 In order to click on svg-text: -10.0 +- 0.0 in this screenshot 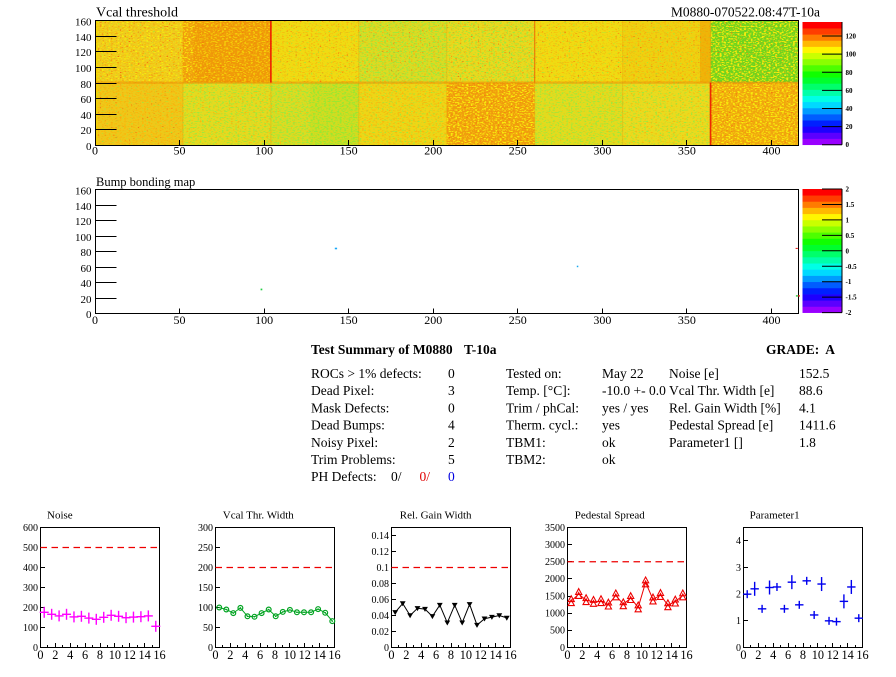, I will do `click(634, 390)`.